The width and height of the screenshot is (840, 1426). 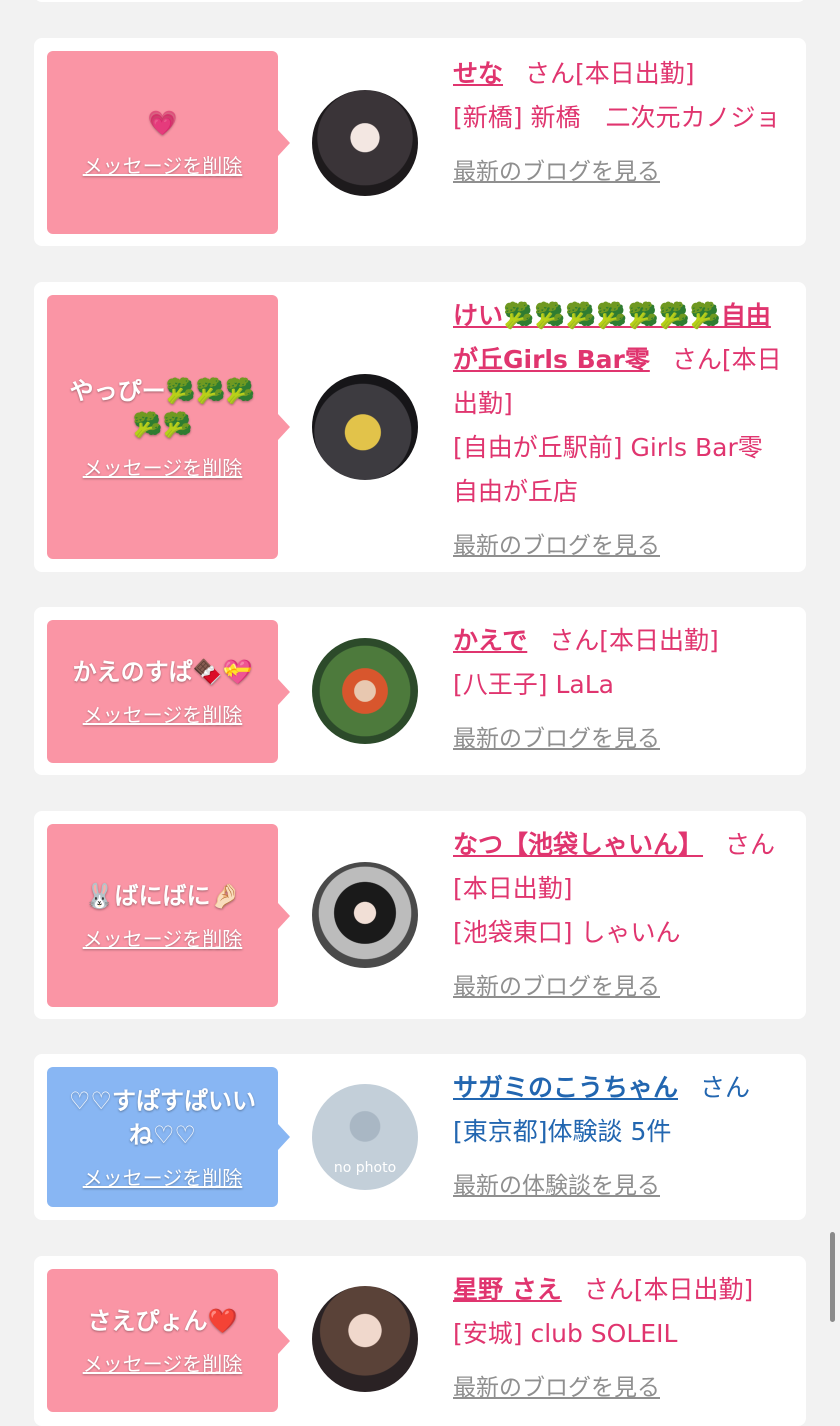 What do you see at coordinates (168, 691) in the screenshot?
I see `message-bubble: かえのすぱ🍫💝 メッセージを削除` at bounding box center [168, 691].